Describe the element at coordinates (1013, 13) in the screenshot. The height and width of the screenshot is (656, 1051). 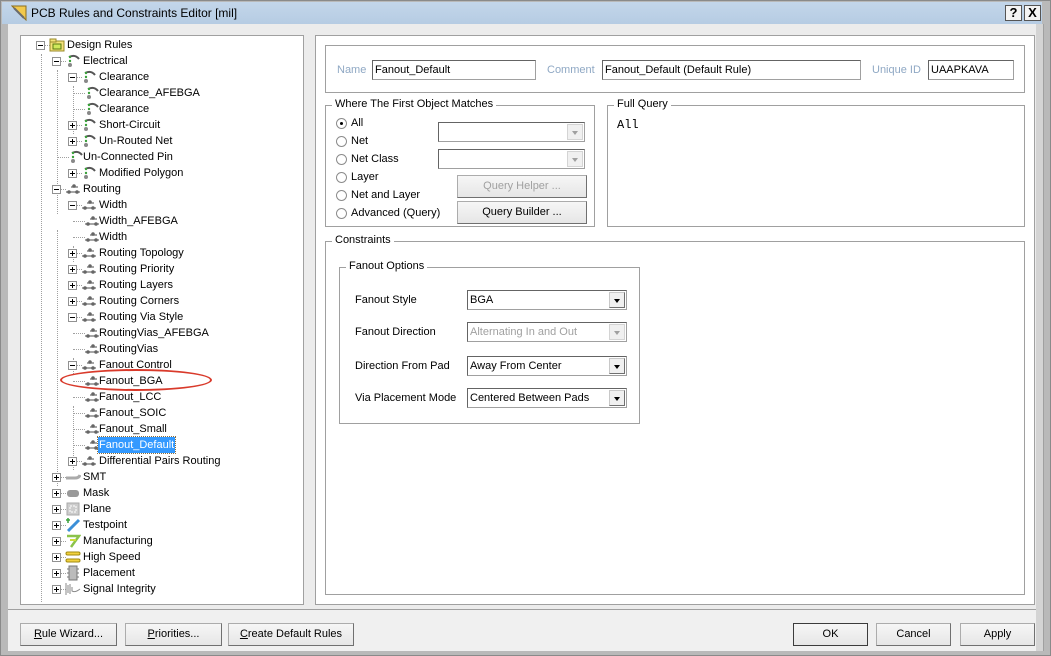
I see `help-button: ?` at that location.